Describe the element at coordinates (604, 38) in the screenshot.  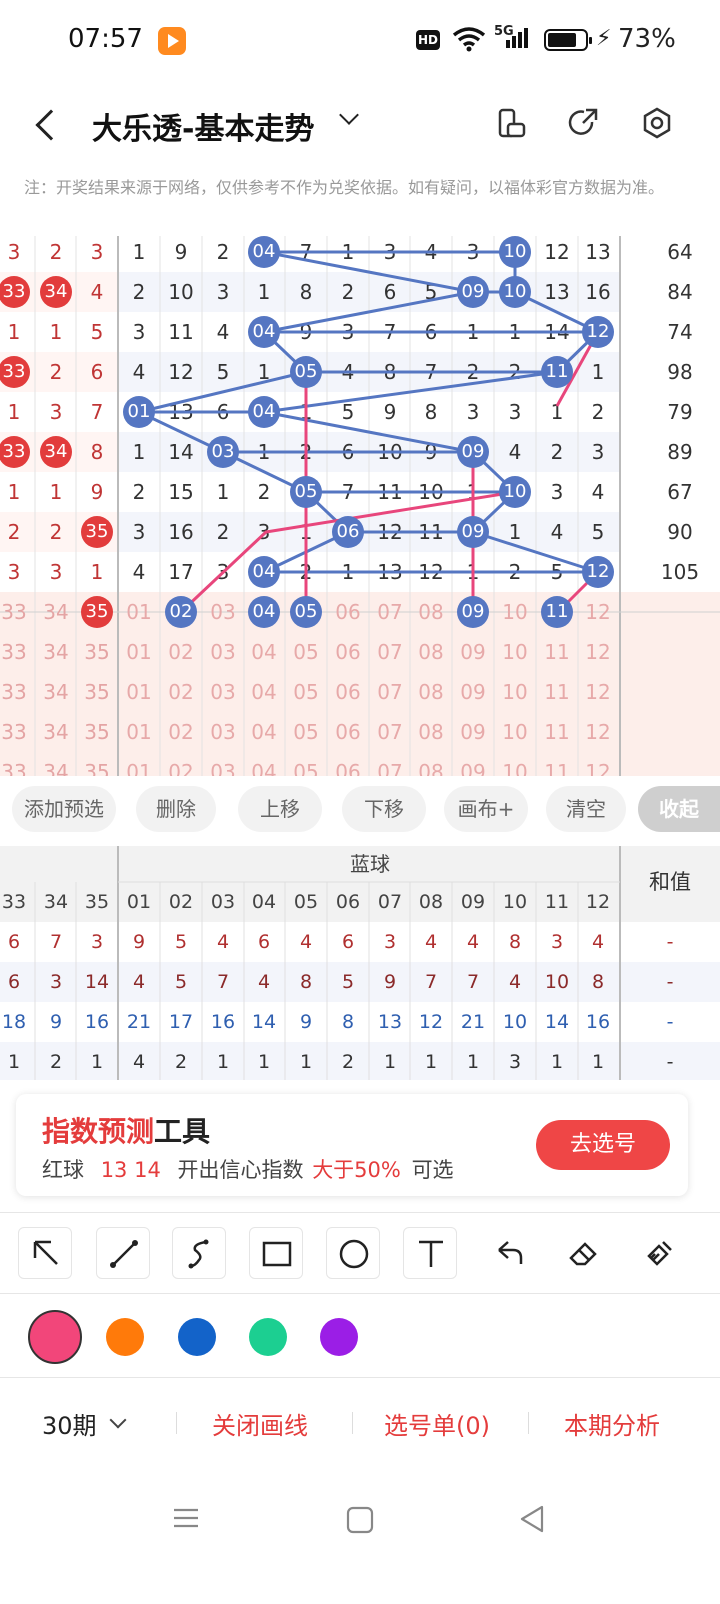
I see `charging-icon: ⚡` at that location.